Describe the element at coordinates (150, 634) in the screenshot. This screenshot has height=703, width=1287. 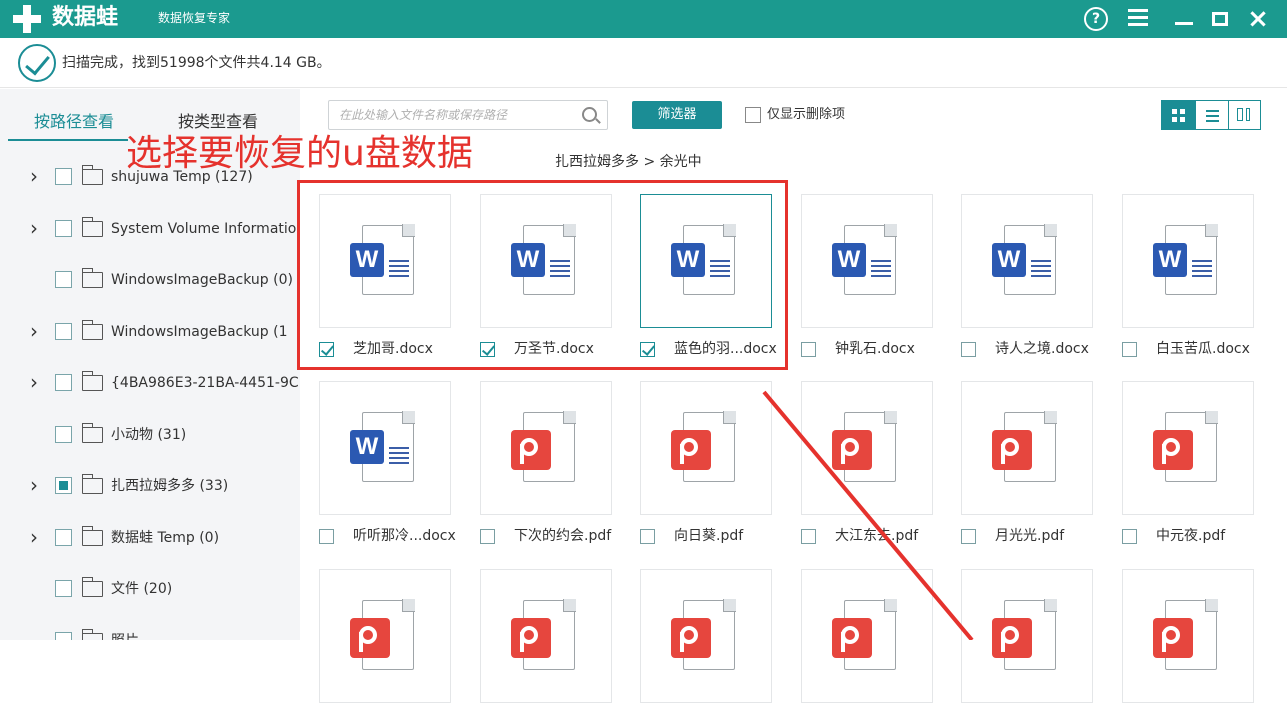
I see `folder-tree-item: 照片` at that location.